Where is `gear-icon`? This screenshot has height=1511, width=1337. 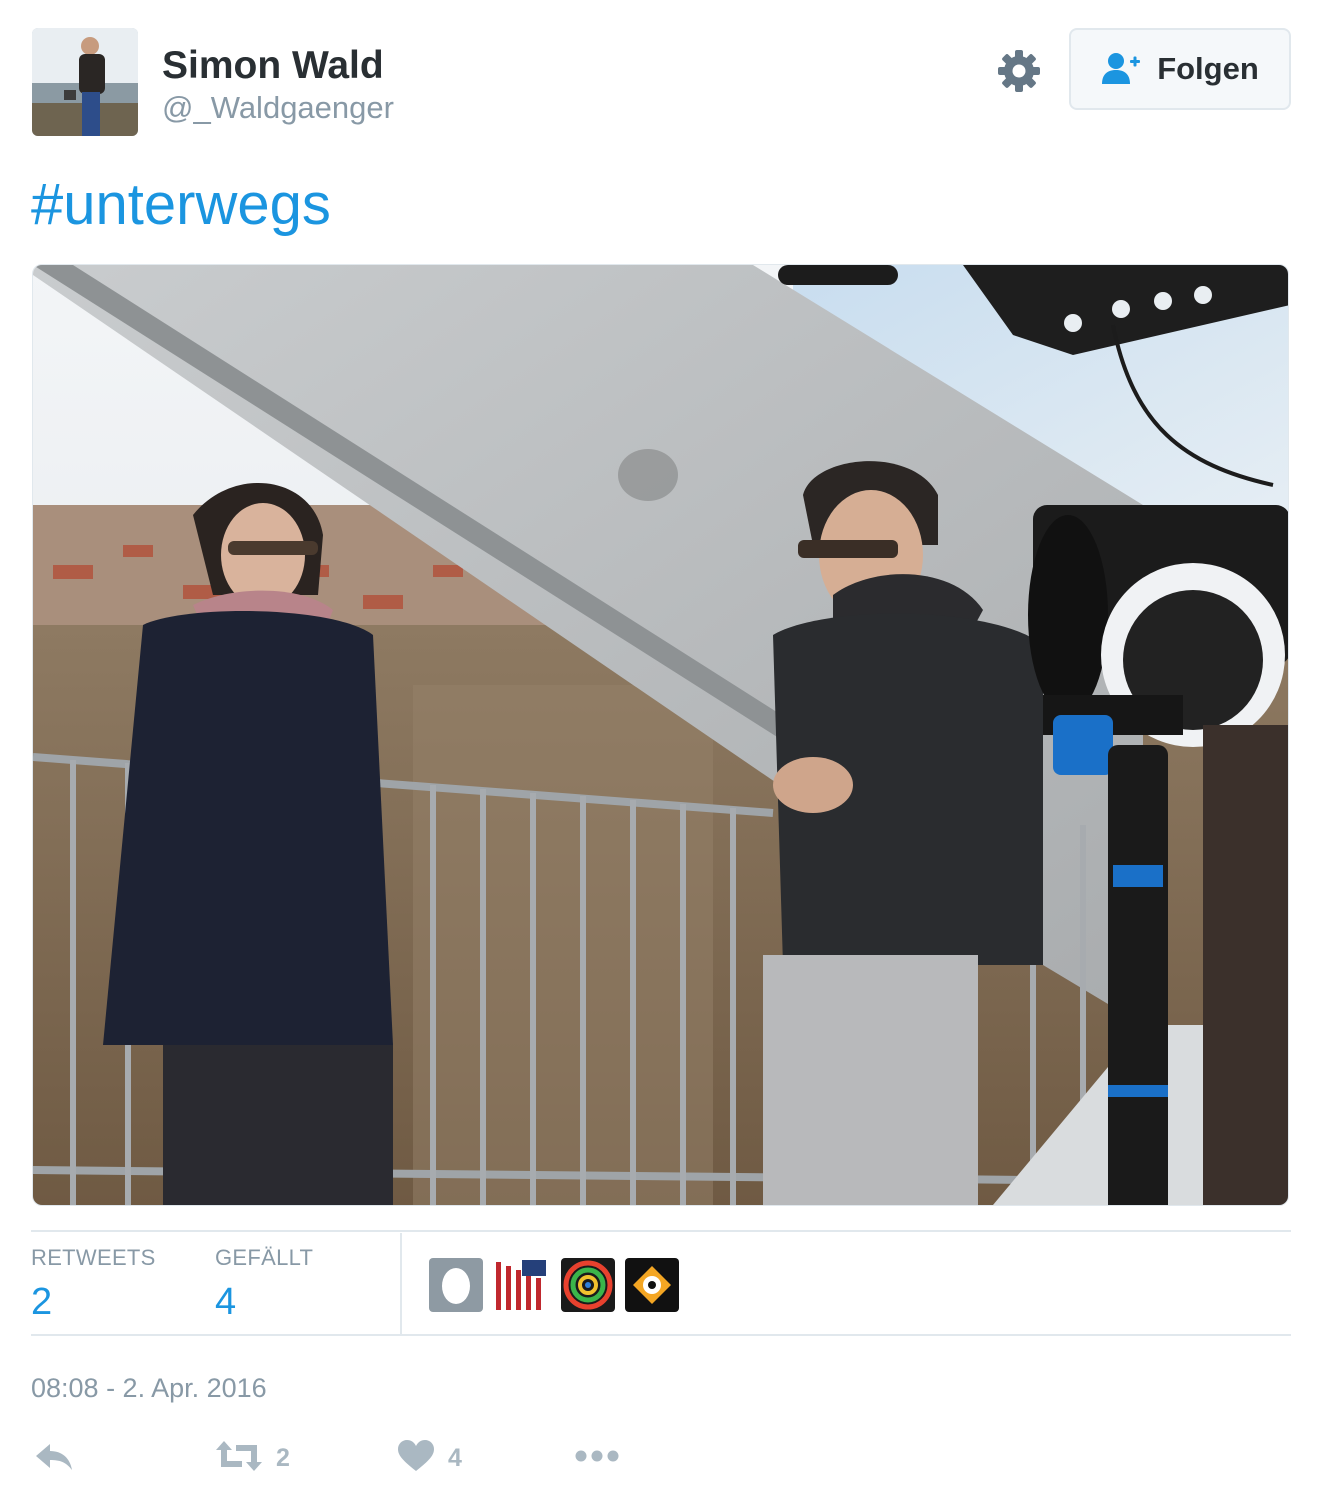 gear-icon is located at coordinates (1019, 71).